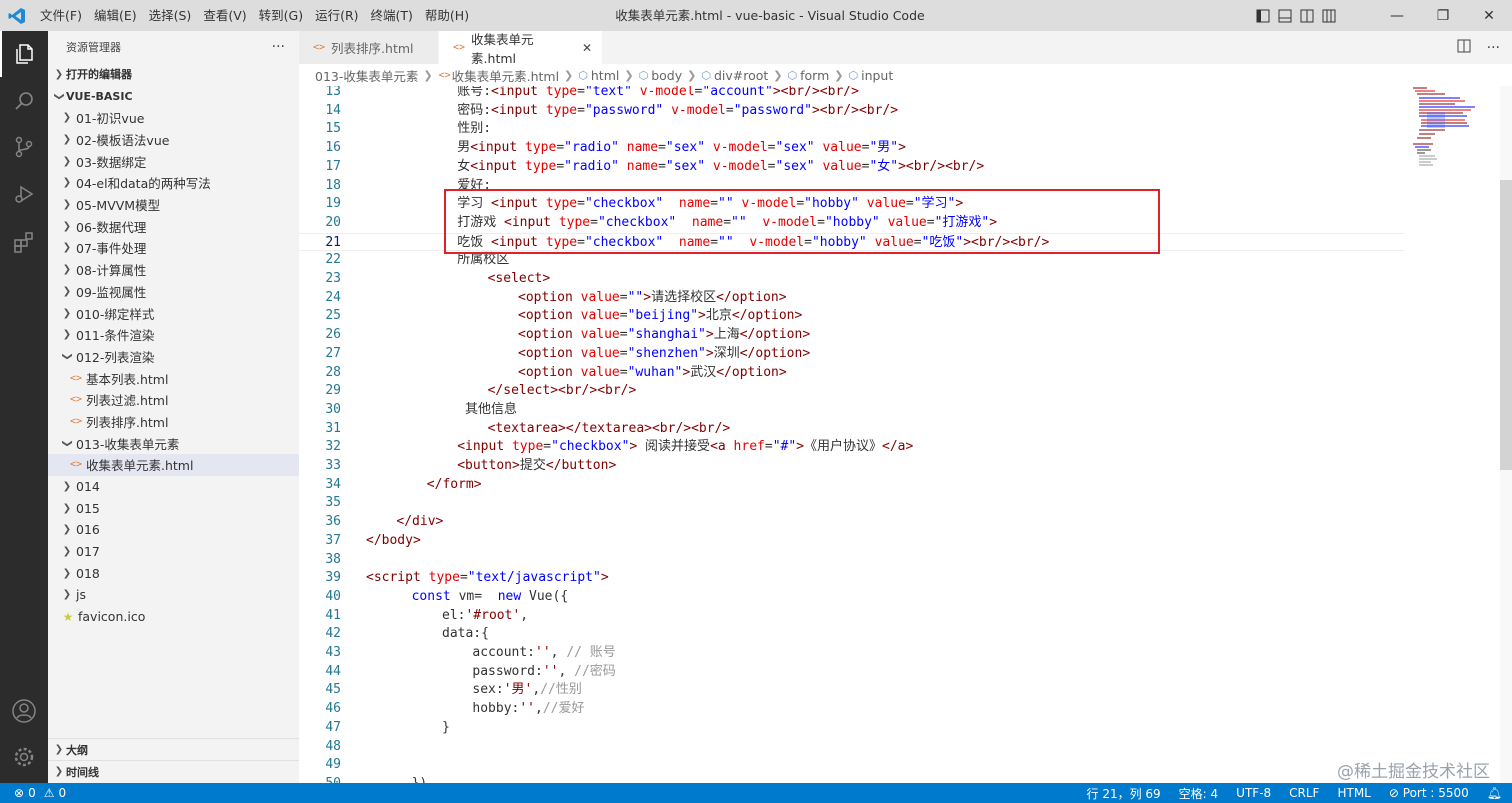 Image resolution: width=1512 pixels, height=803 pixels. What do you see at coordinates (877, 75) in the screenshot?
I see `breadcrumb-item: input` at bounding box center [877, 75].